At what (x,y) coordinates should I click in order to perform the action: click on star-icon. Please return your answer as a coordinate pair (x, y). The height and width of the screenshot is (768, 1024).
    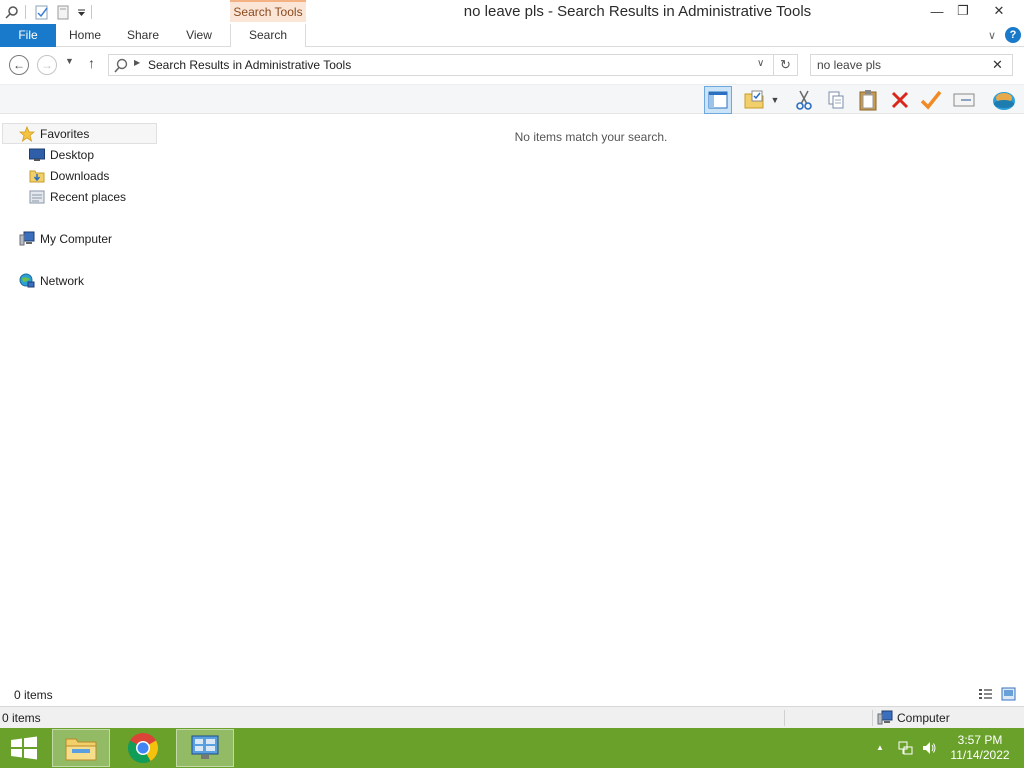
    Looking at the image, I should click on (27, 133).